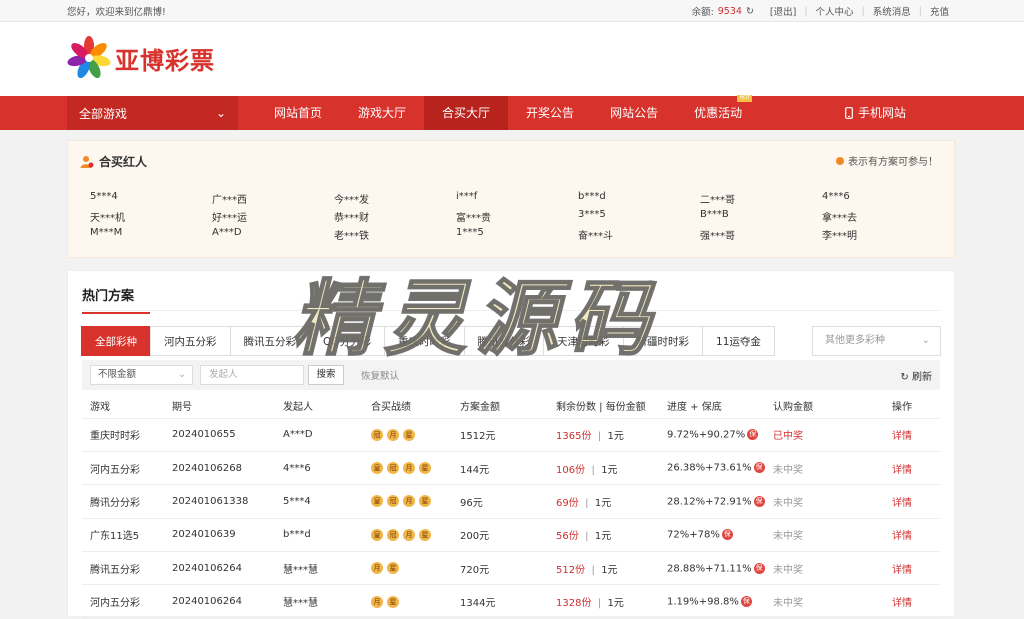 The image size is (1024, 619). Describe the element at coordinates (511, 310) in the screenshot. I see `title-divider` at that location.